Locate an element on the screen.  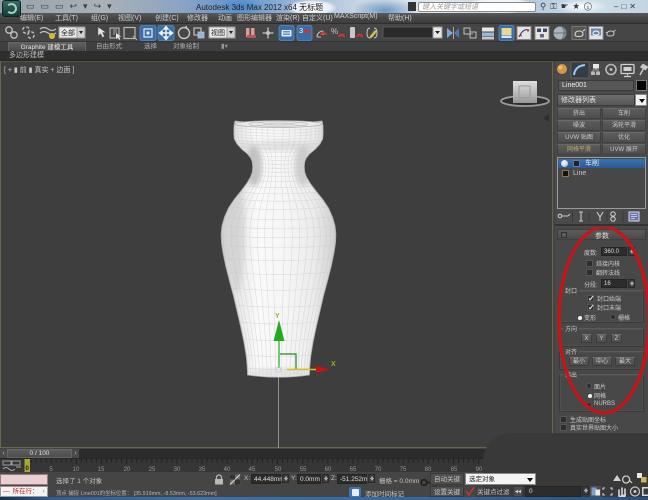
svg-text: 视图 is located at coordinates (218, 32).